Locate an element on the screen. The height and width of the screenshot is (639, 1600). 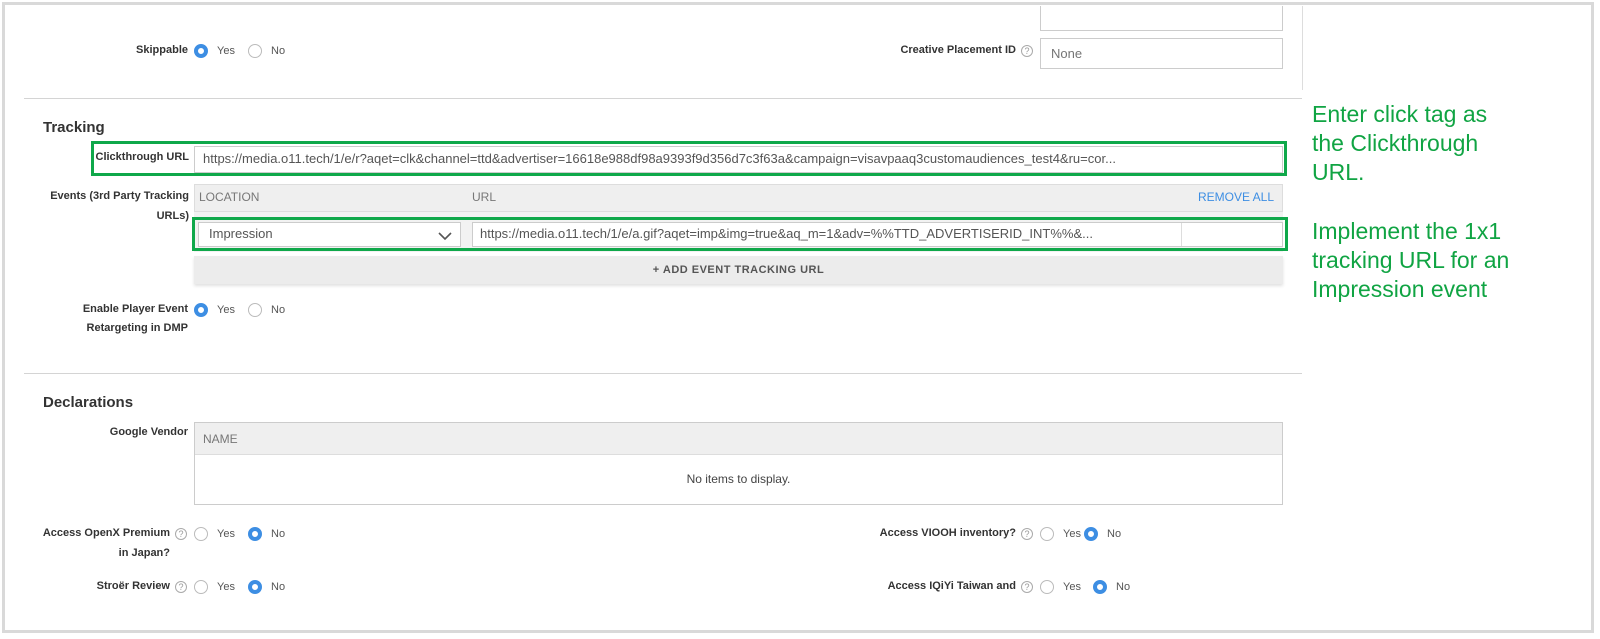
empty-text: No items to display. is located at coordinates (738, 479).